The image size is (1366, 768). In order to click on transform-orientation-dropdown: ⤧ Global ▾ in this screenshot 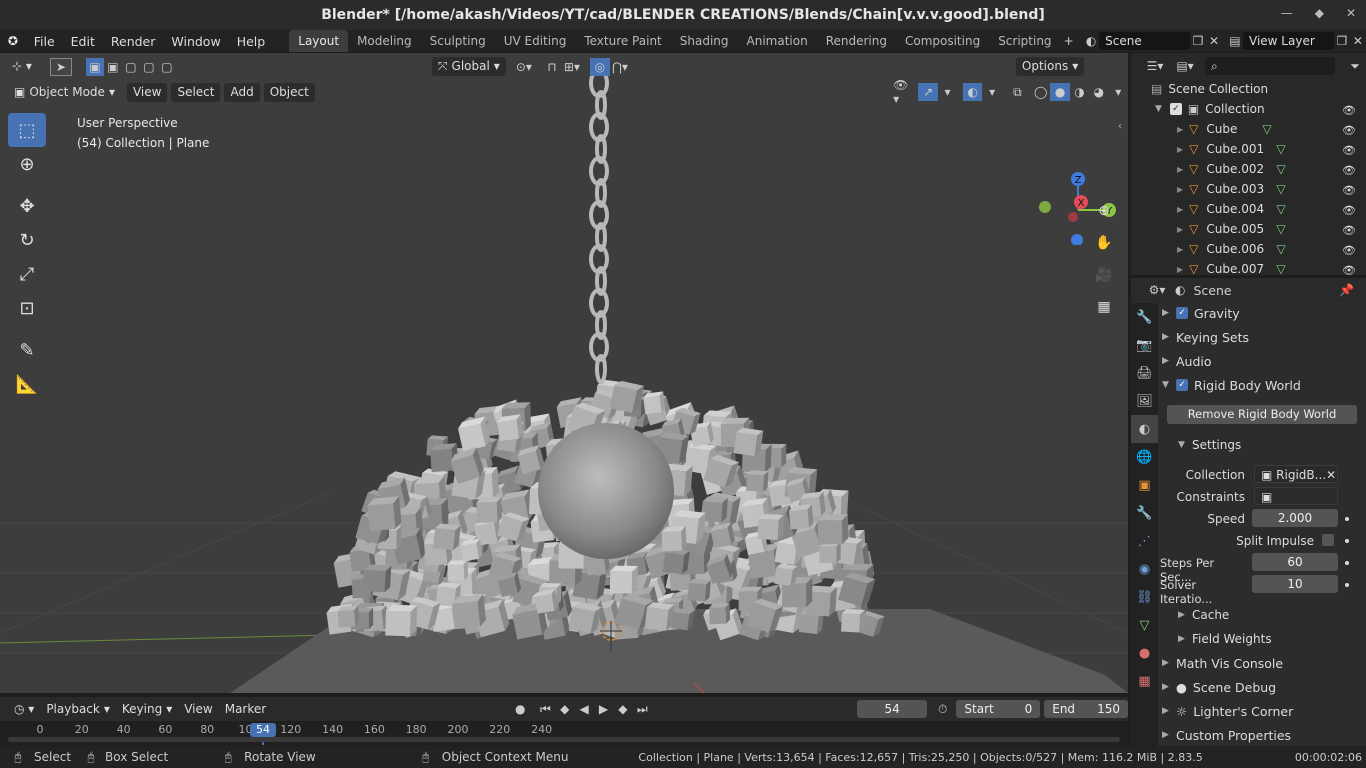, I will do `click(468, 66)`.